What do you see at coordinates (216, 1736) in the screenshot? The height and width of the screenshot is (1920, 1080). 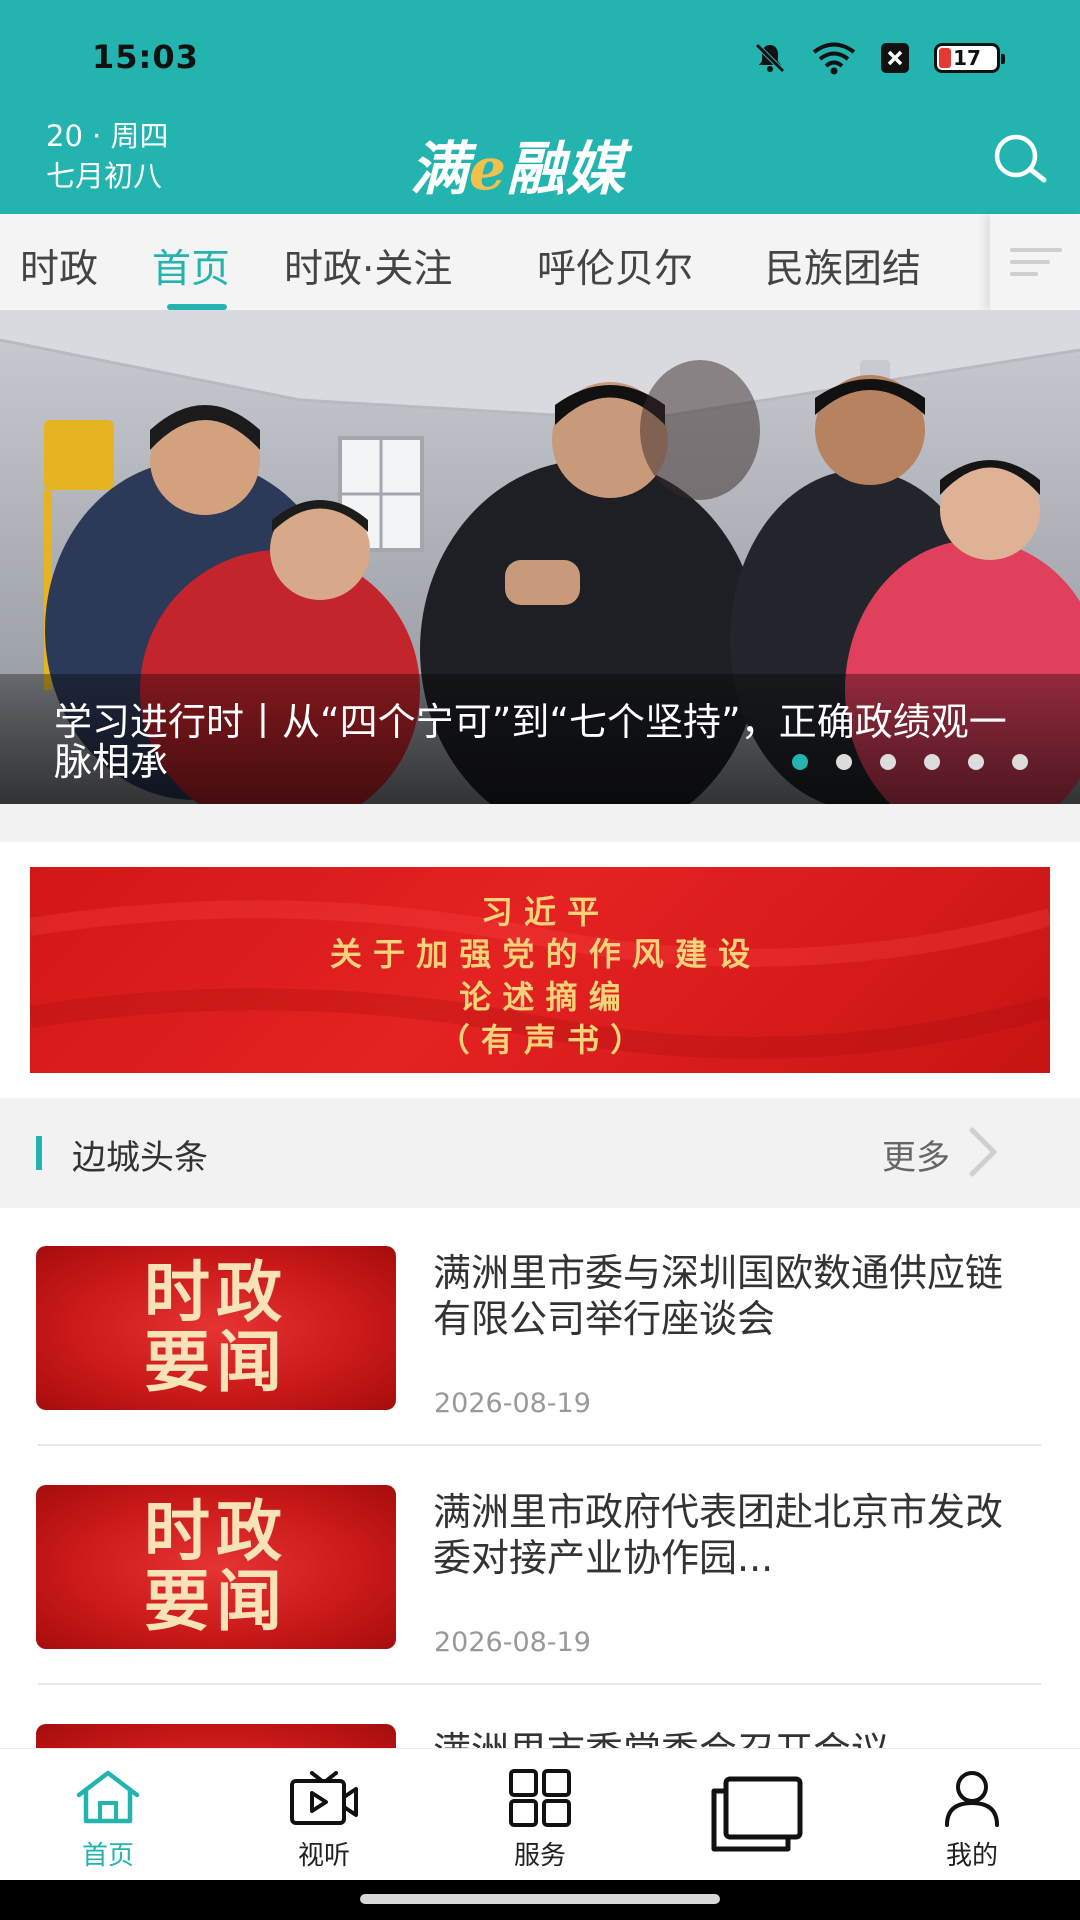 I see `news-thumbnail` at bounding box center [216, 1736].